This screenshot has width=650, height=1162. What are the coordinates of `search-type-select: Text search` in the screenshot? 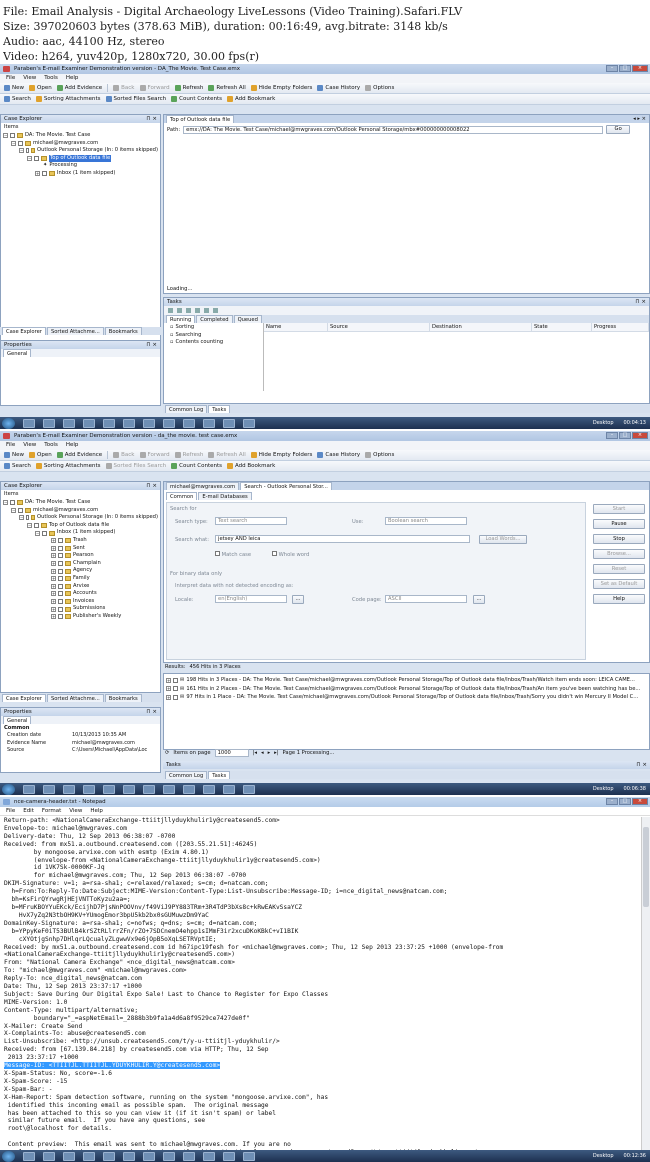 It's located at (251, 521).